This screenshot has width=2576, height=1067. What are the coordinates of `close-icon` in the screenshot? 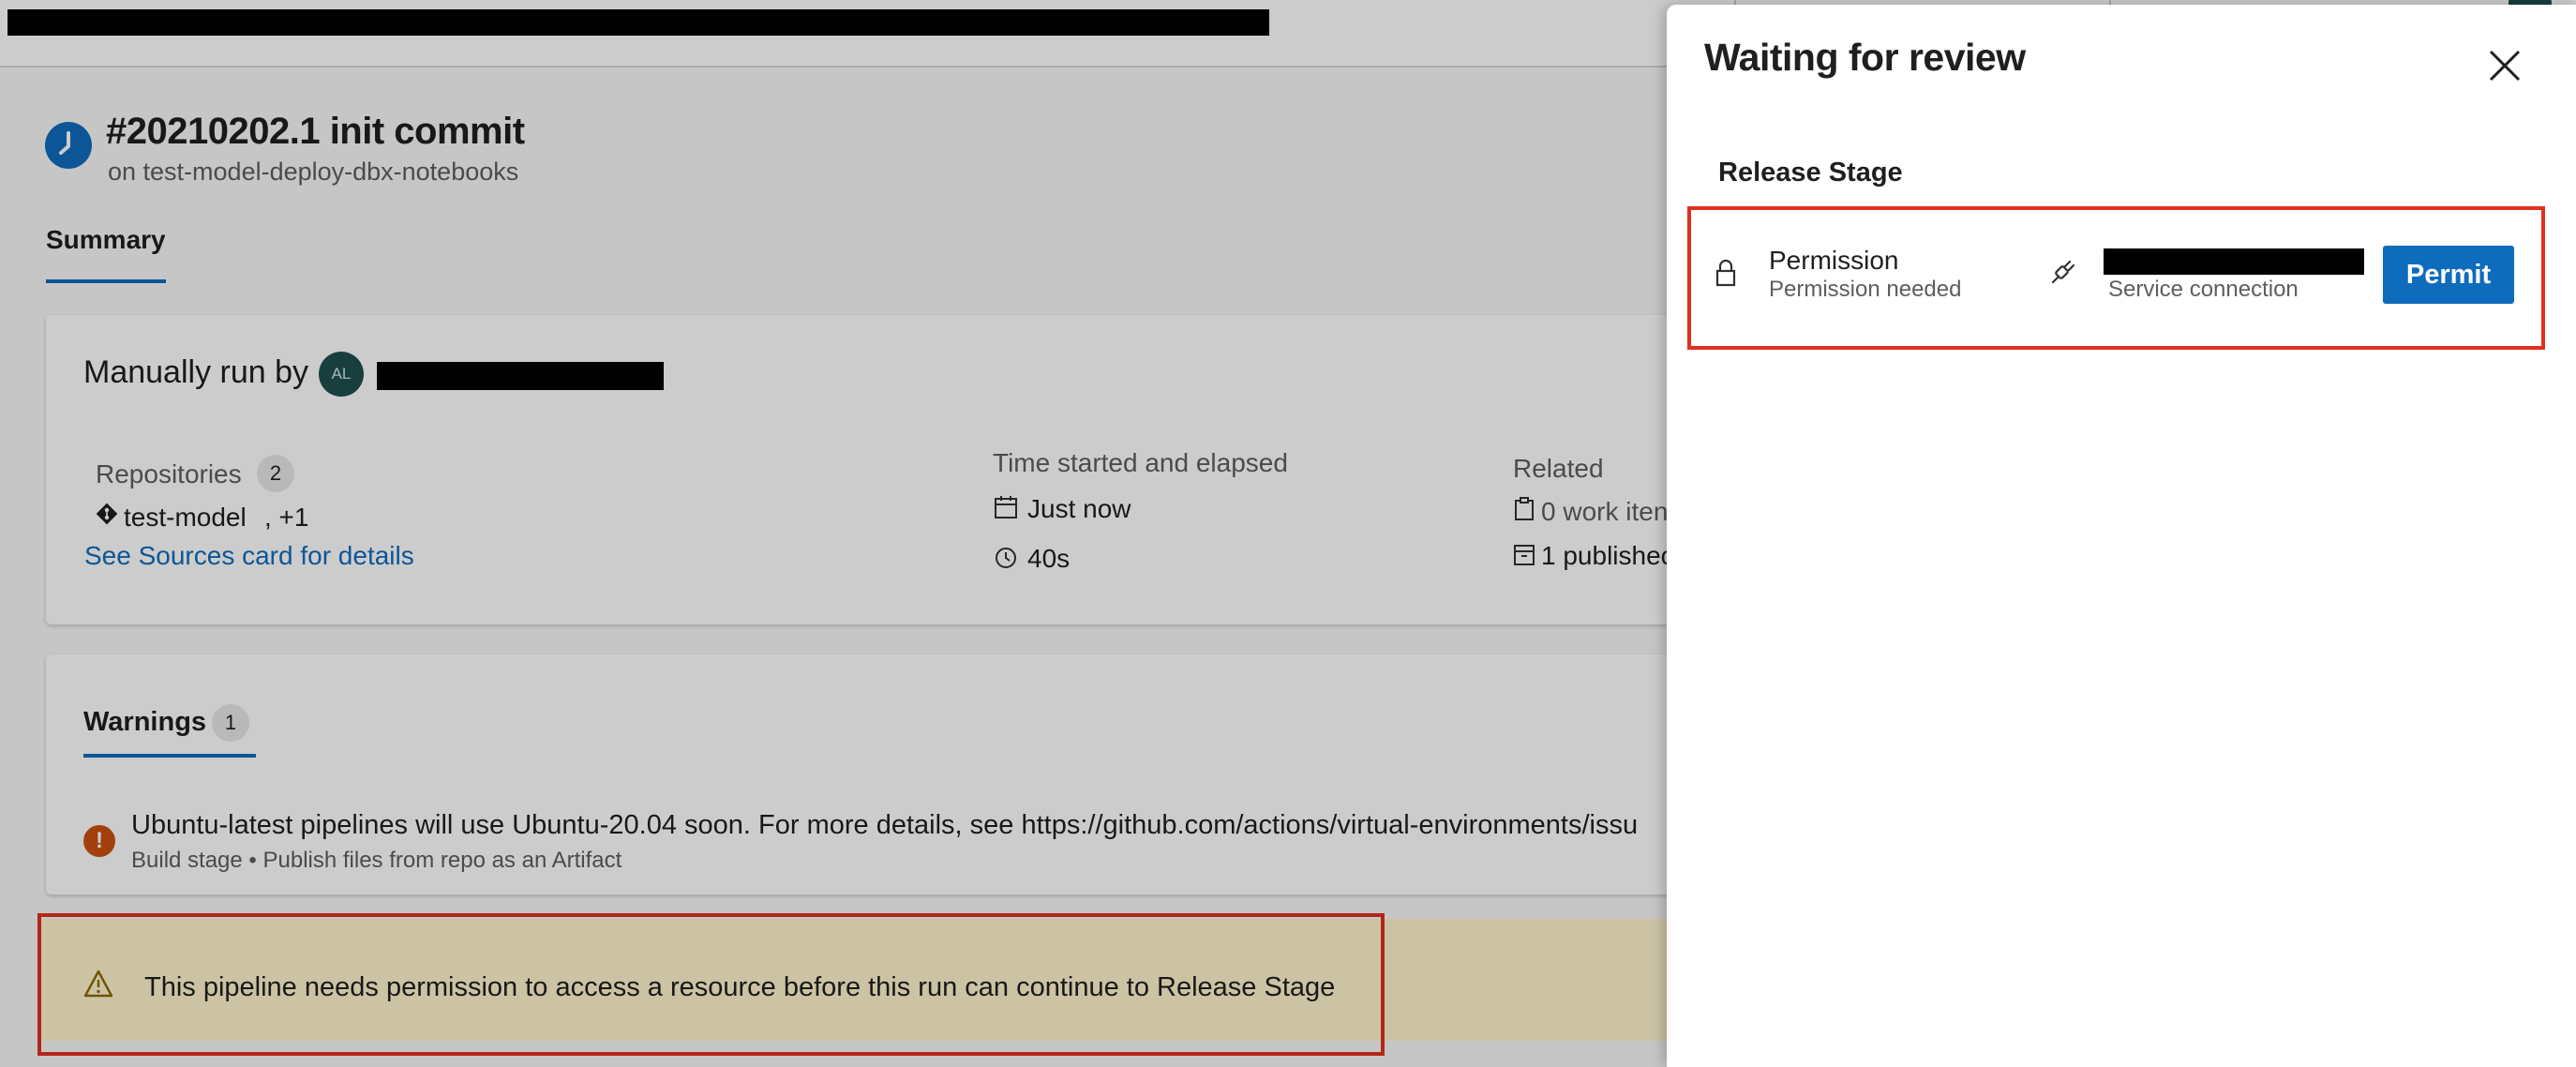 It's located at (2505, 66).